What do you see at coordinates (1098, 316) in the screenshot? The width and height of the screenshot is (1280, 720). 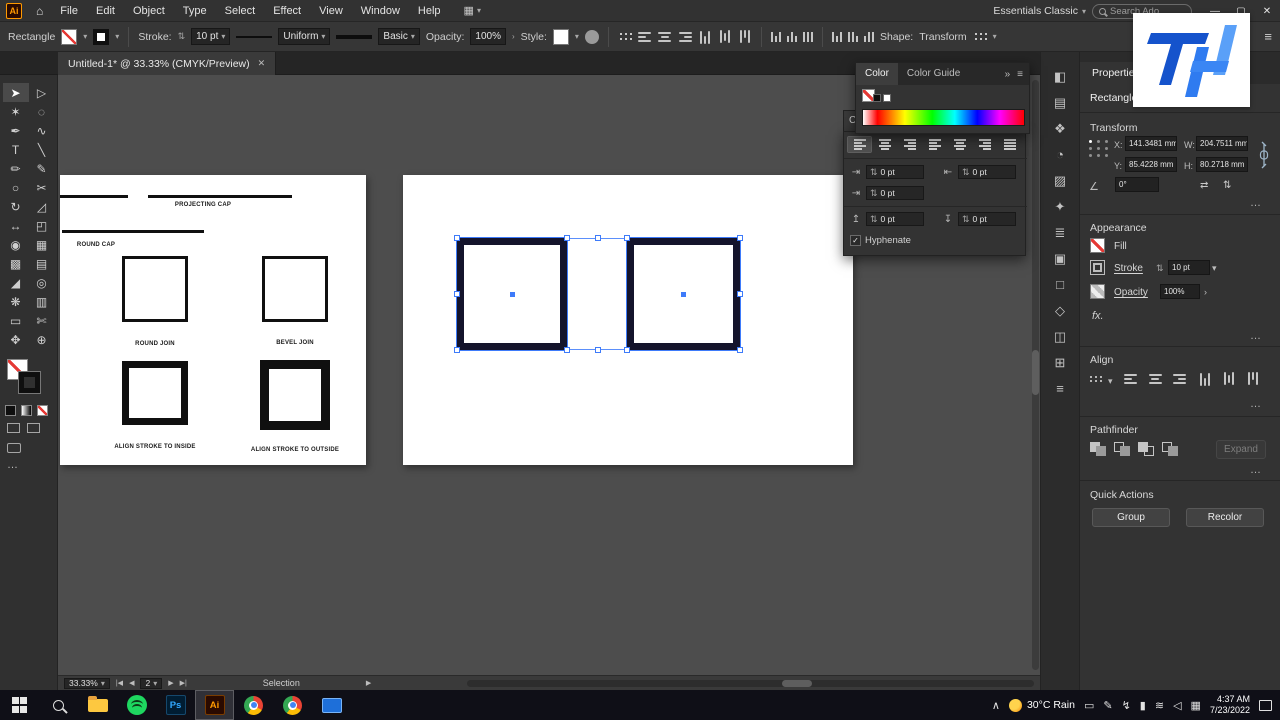 I see `fx-button: fx.` at bounding box center [1098, 316].